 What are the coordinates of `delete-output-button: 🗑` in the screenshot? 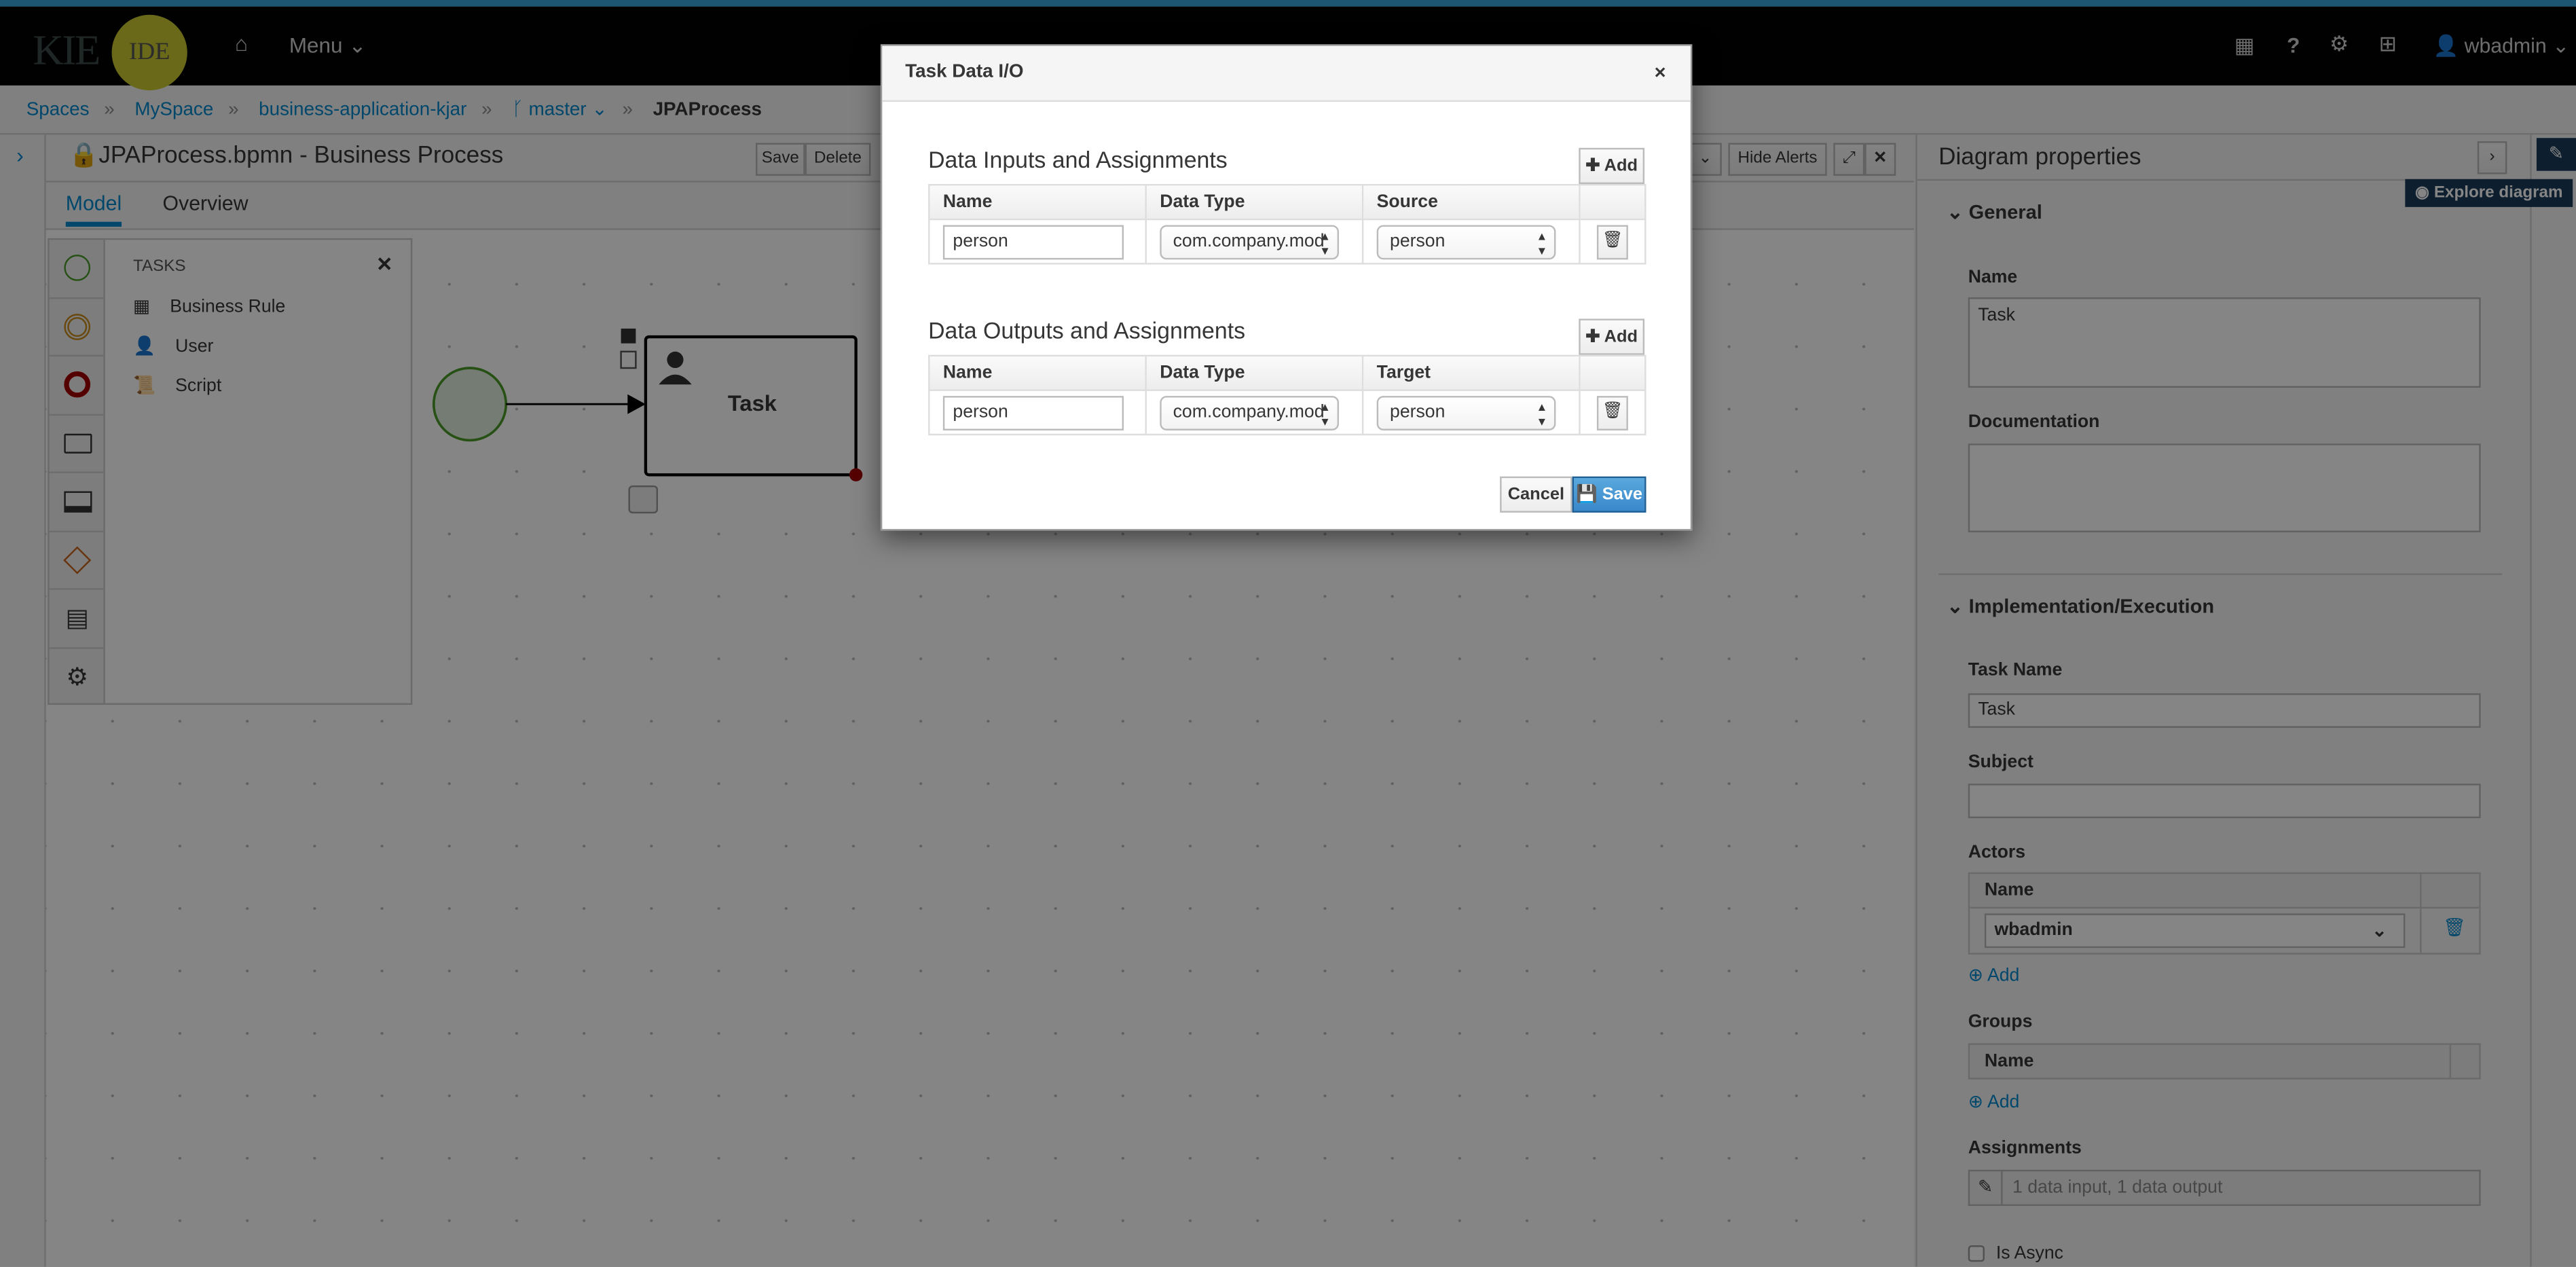 It's located at (1612, 413).